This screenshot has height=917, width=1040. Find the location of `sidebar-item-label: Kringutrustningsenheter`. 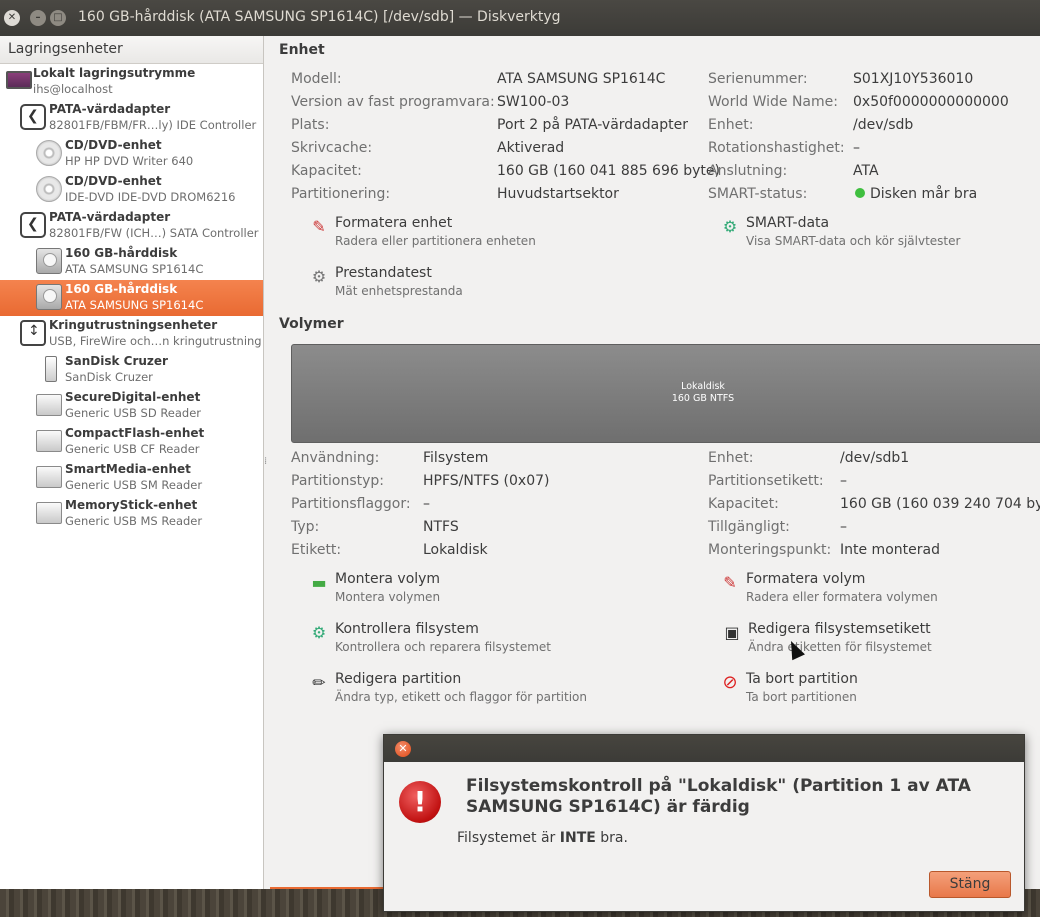

sidebar-item-label: Kringutrustningsenheter is located at coordinates (133, 325).